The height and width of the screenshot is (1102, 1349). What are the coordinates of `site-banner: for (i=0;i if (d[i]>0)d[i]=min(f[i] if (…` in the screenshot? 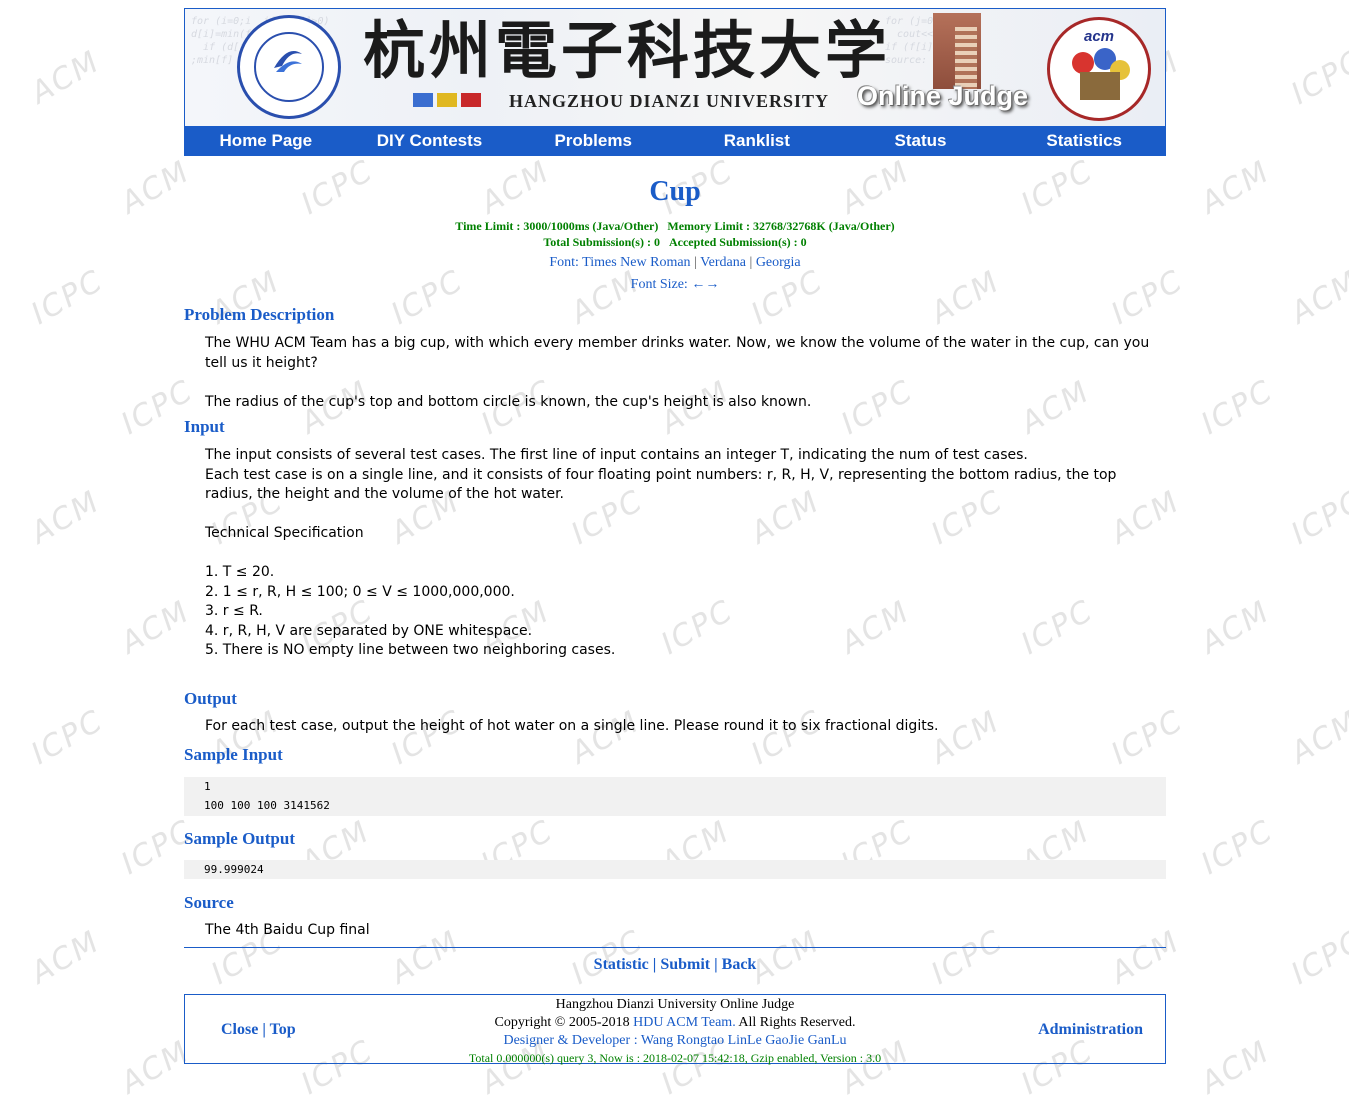 It's located at (675, 67).